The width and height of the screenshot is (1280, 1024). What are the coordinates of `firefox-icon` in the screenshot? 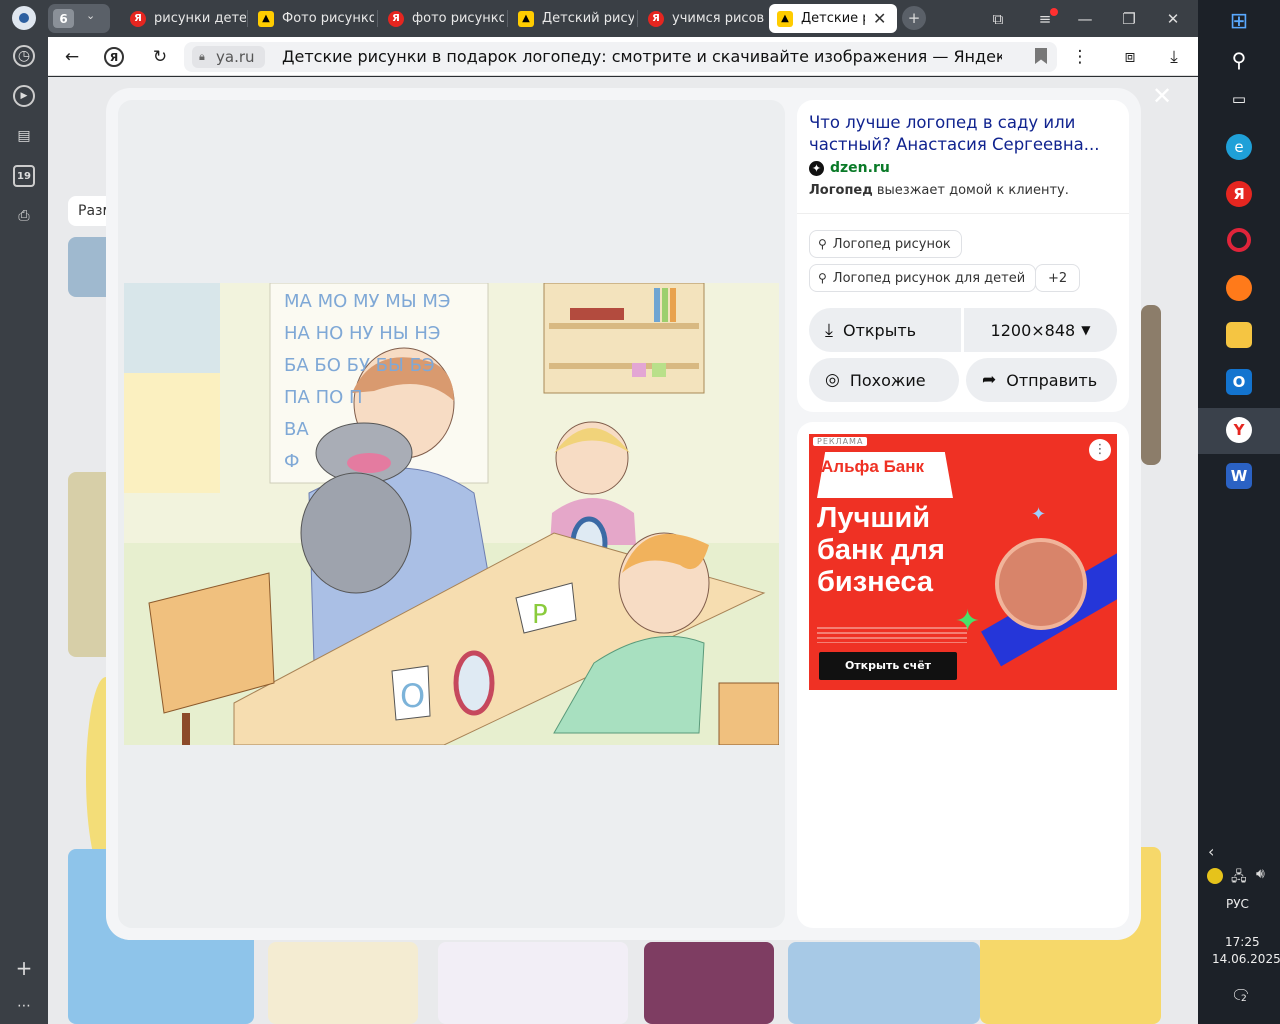 It's located at (1239, 288).